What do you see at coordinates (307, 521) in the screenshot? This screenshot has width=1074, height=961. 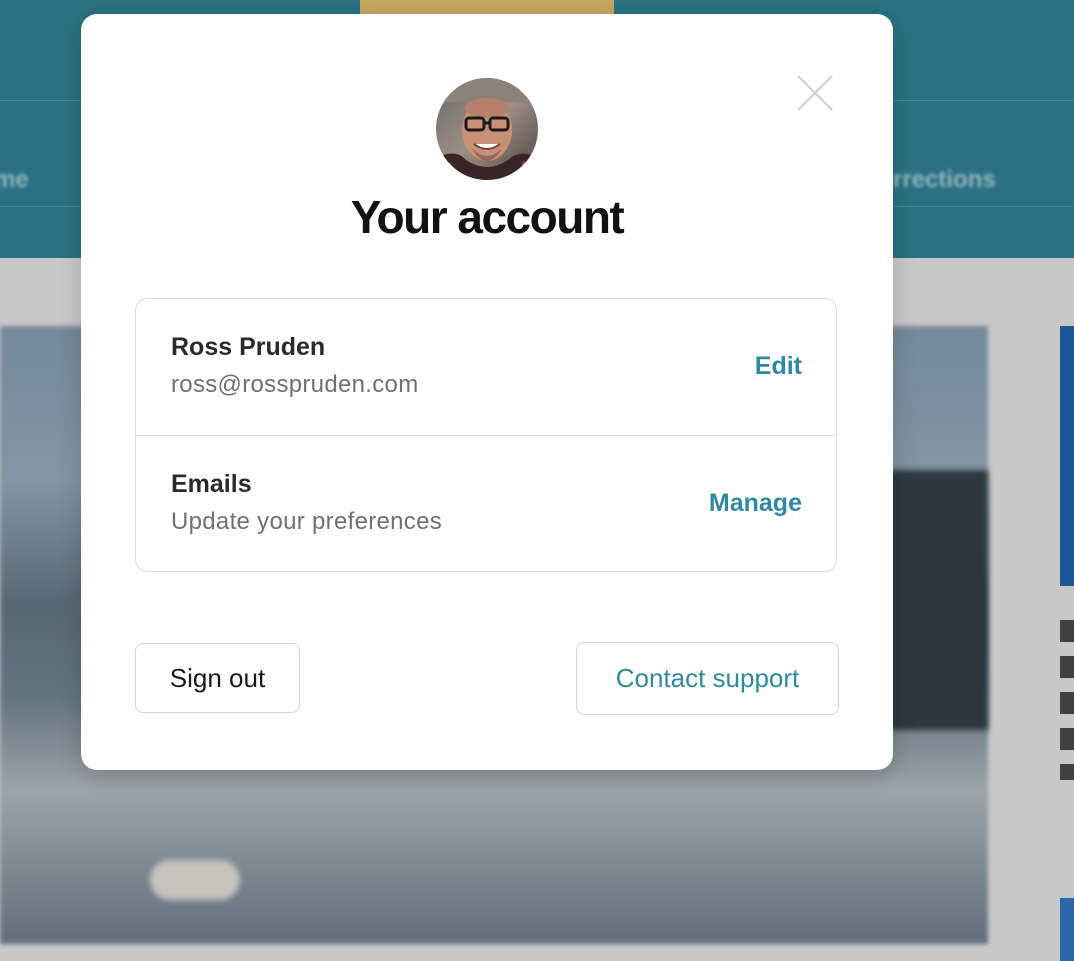 I see `emails-subtitle: Update your preferences` at bounding box center [307, 521].